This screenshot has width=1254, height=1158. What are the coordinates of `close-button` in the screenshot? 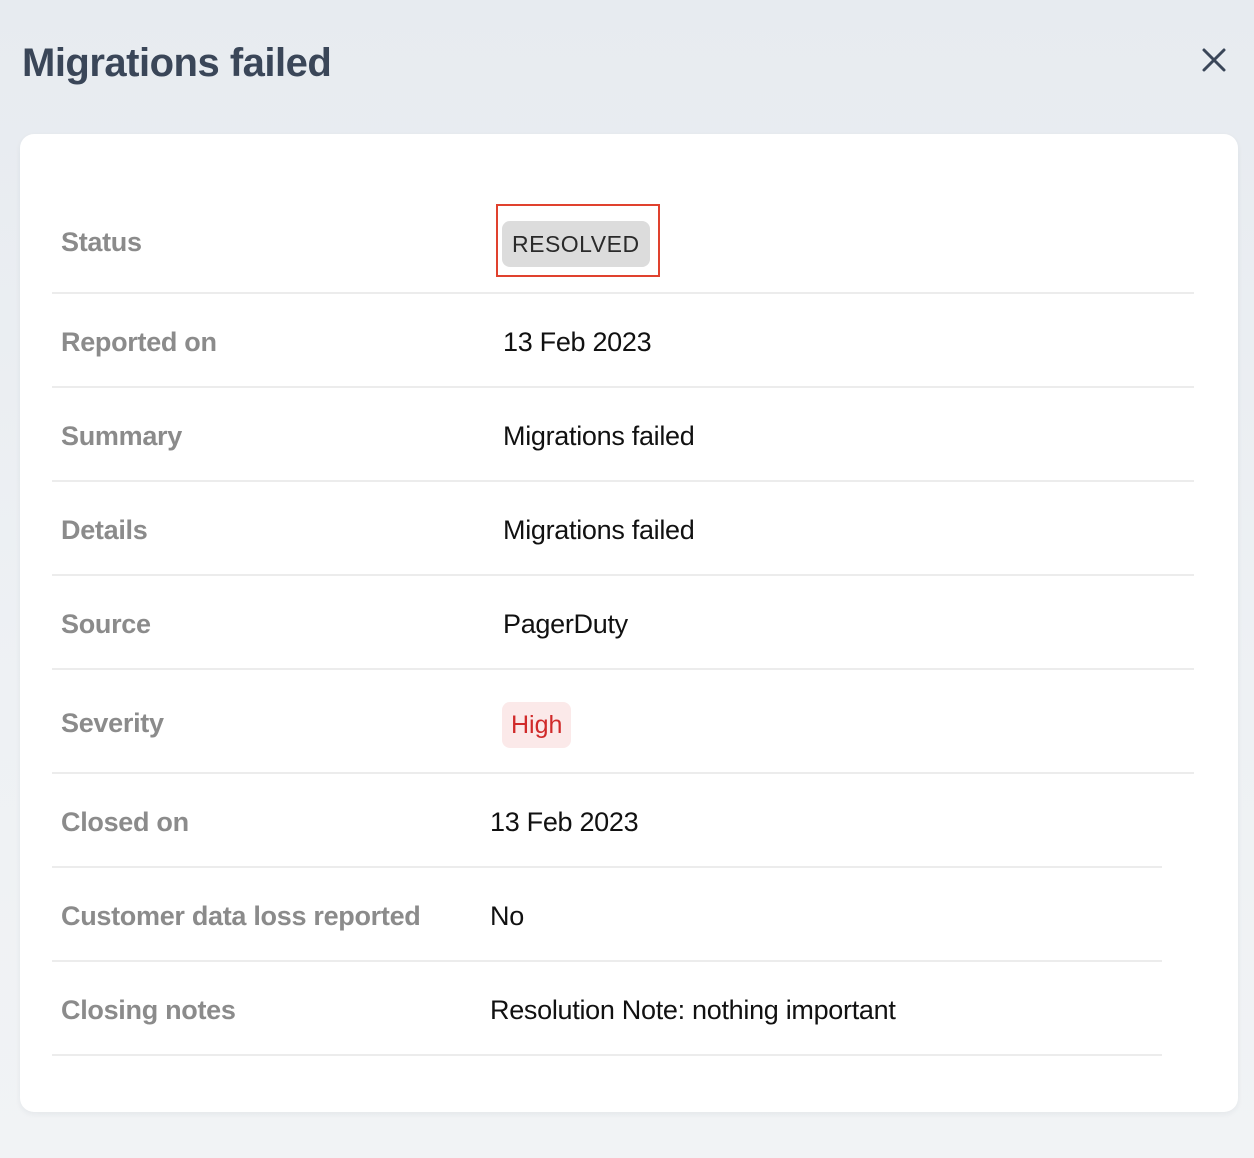 It's located at (1214, 62).